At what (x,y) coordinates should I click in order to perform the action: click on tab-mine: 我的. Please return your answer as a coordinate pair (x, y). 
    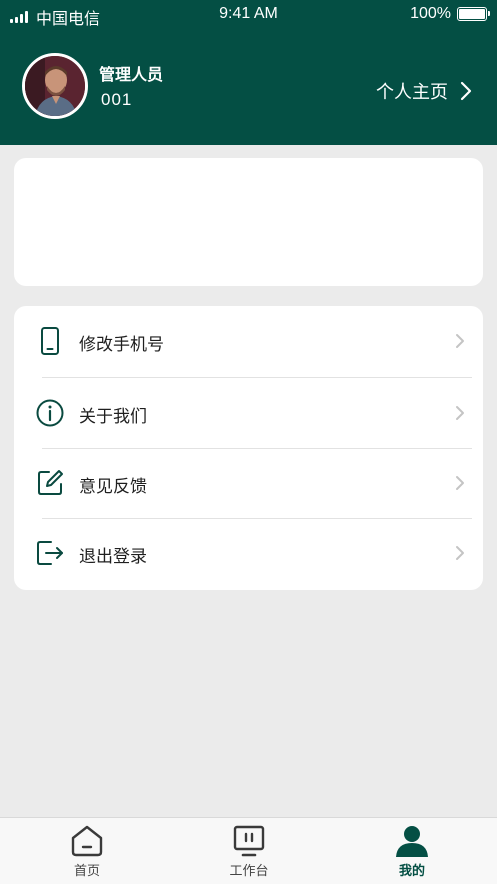
    Looking at the image, I should click on (412, 851).